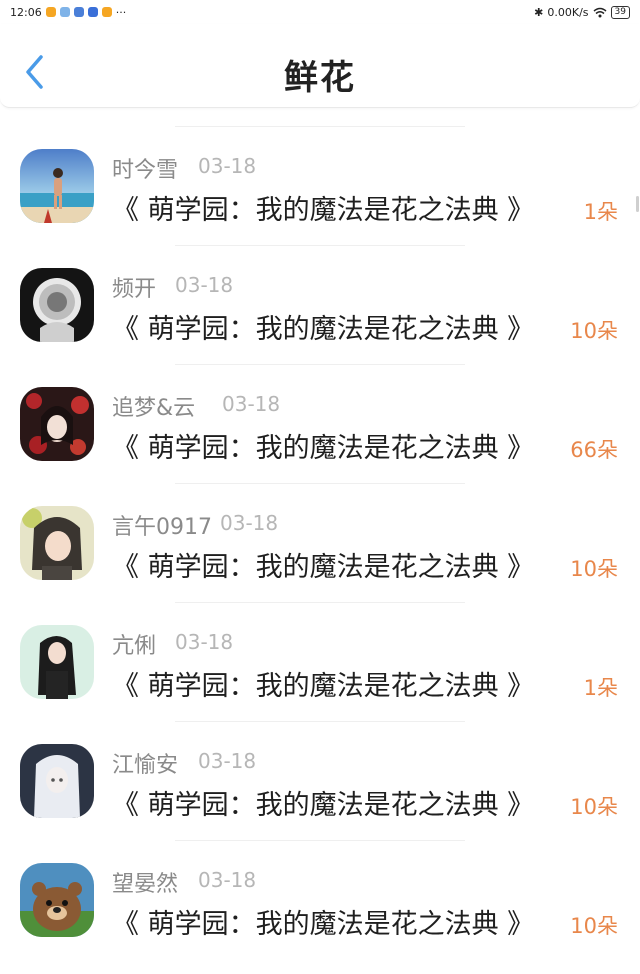 This screenshot has height=974, width=640. What do you see at coordinates (568, 12) in the screenshot?
I see `network-speed: 0.00K/s` at bounding box center [568, 12].